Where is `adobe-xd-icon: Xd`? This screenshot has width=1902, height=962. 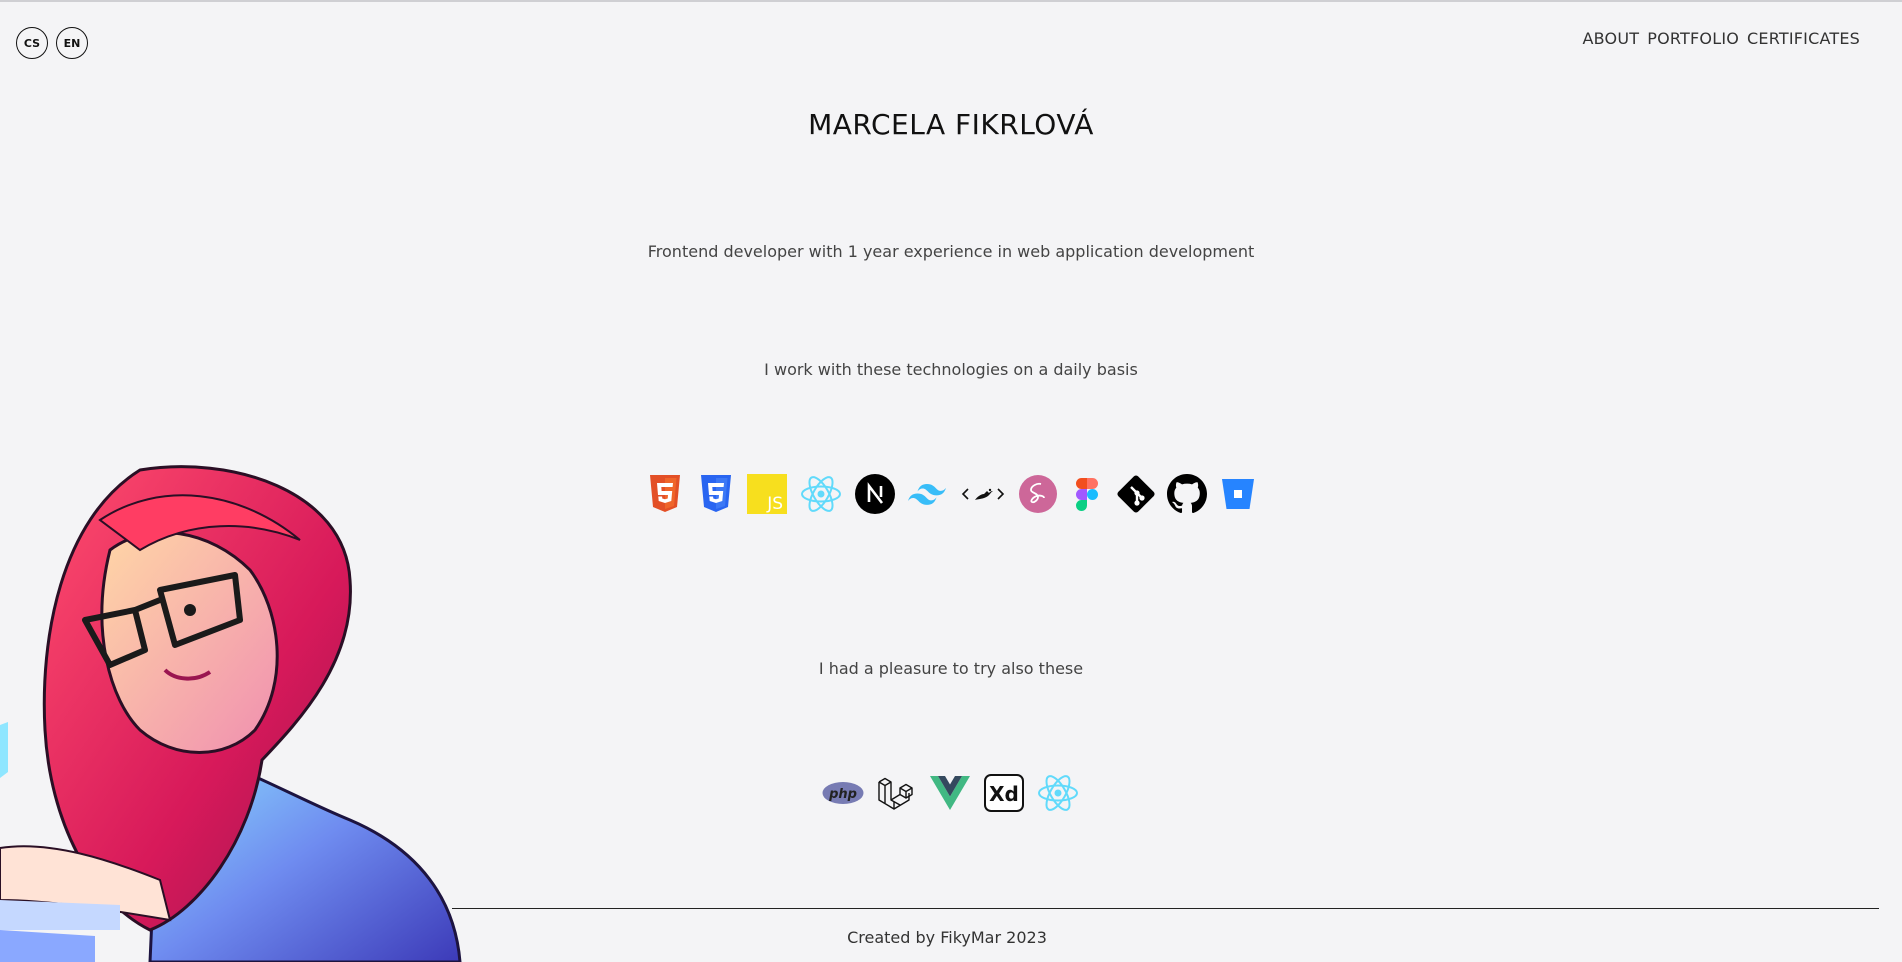
adobe-xd-icon: Xd is located at coordinates (1004, 793).